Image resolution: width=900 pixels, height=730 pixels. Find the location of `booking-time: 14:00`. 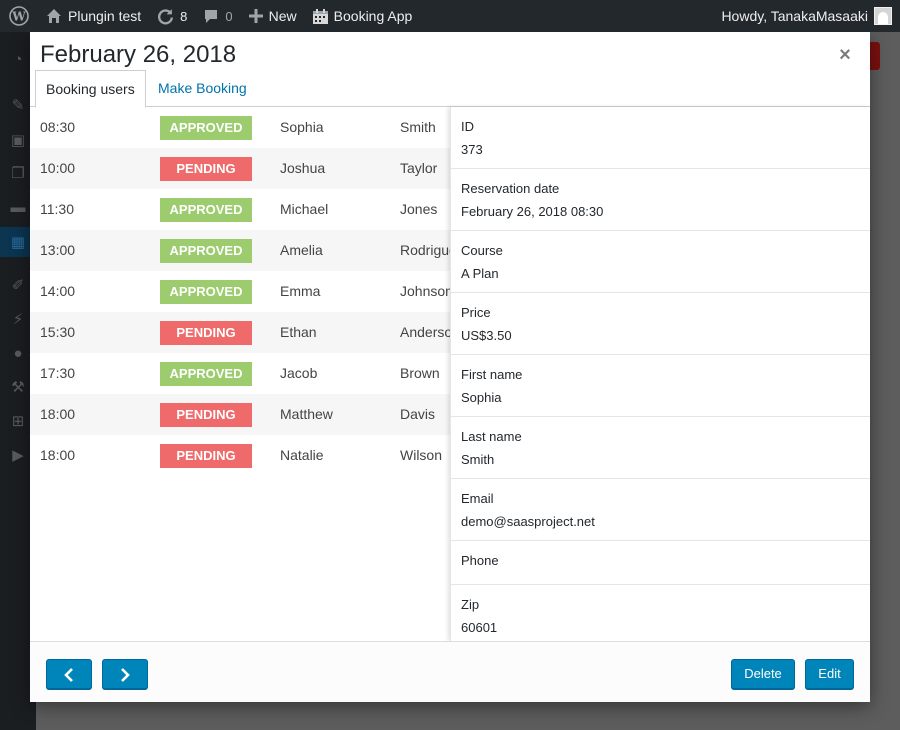

booking-time: 14:00 is located at coordinates (58, 291).